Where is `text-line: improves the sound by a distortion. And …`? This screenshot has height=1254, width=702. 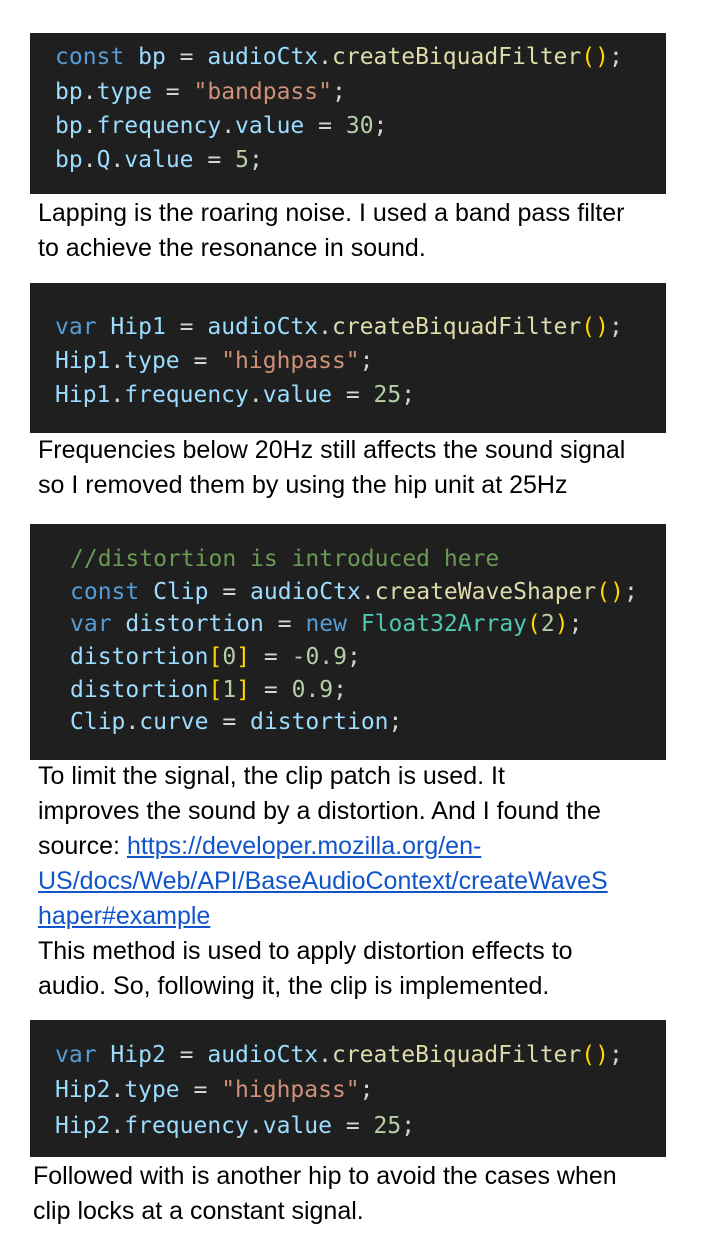 text-line: improves the sound by a distortion. And … is located at coordinates (319, 811).